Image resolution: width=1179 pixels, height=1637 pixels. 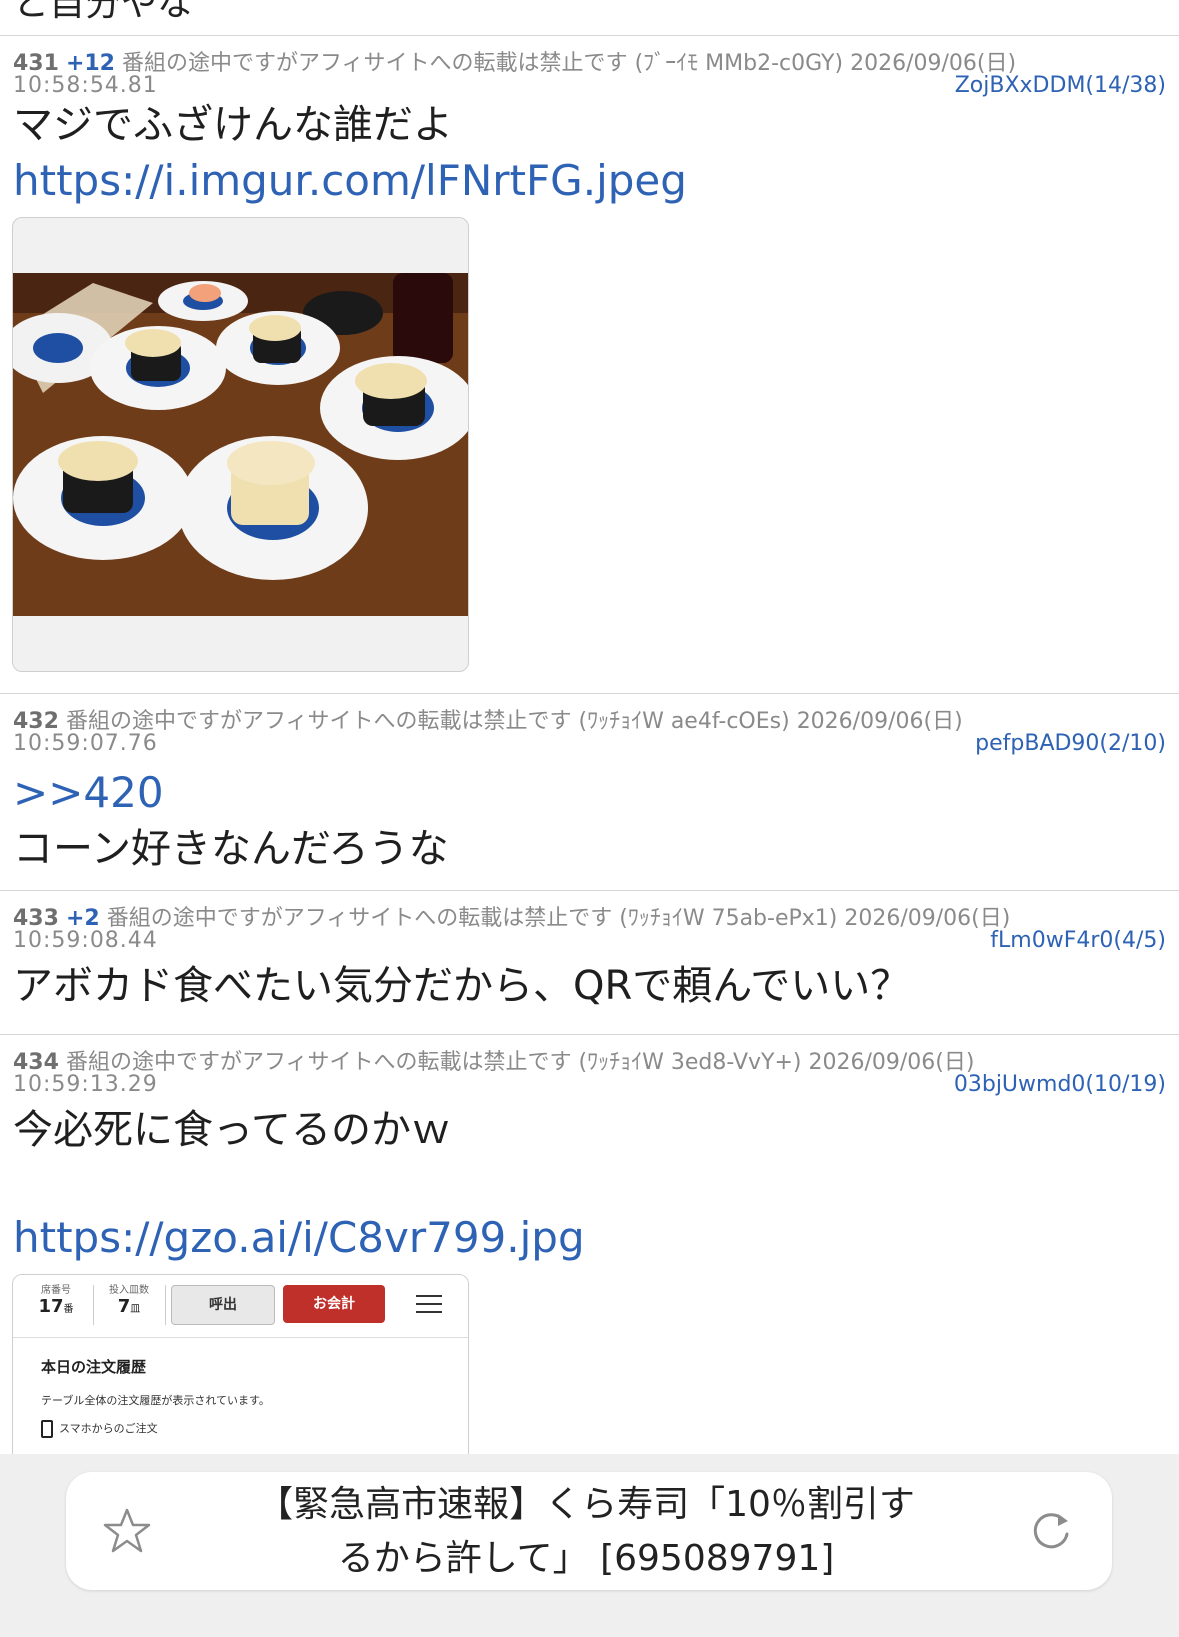 I want to click on thread-title: 【緊急高市速報】くら寿司「10％割引するから許して」 [695089791], so click(x=586, y=1532).